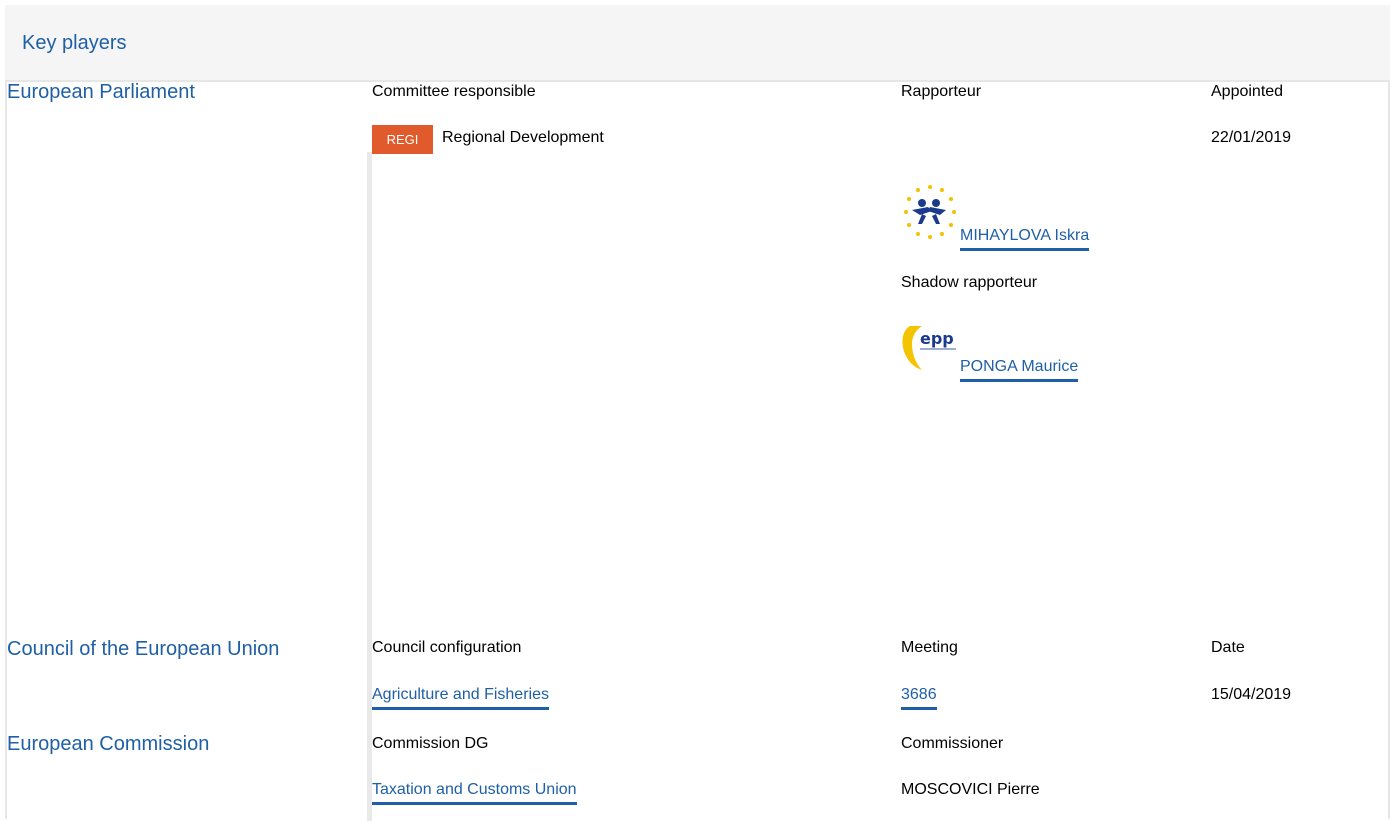 The width and height of the screenshot is (1397, 821). What do you see at coordinates (1228, 647) in the screenshot?
I see `header-date: Date` at bounding box center [1228, 647].